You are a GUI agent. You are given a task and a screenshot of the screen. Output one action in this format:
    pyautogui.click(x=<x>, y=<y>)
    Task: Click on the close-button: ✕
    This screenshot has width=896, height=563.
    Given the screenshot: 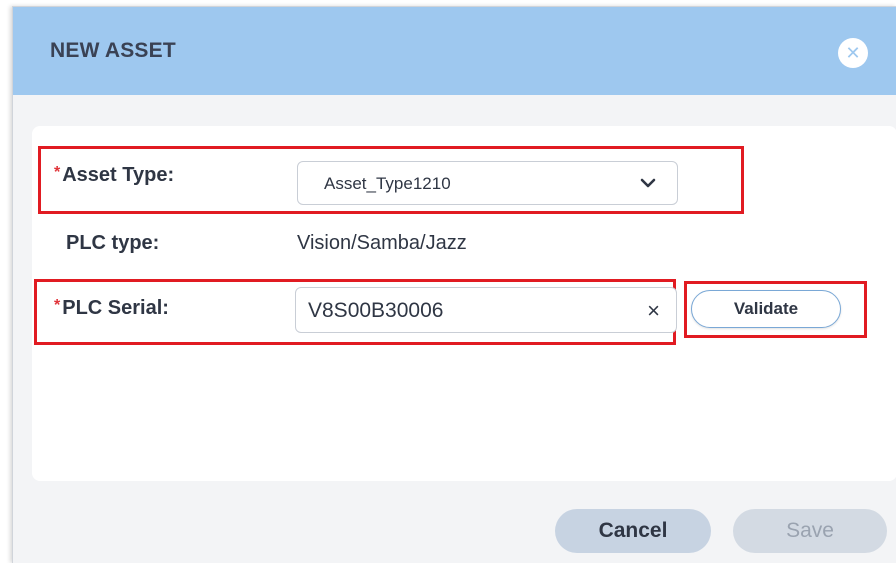 What is the action you would take?
    pyautogui.click(x=853, y=53)
    